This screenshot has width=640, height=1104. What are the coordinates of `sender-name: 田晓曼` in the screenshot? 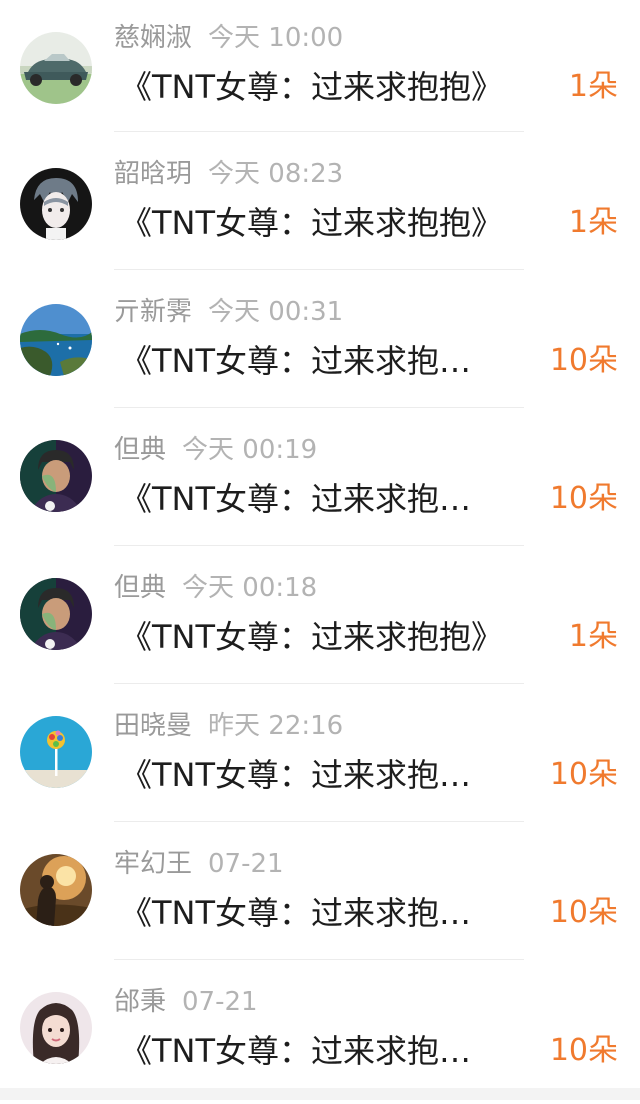 It's located at (153, 726).